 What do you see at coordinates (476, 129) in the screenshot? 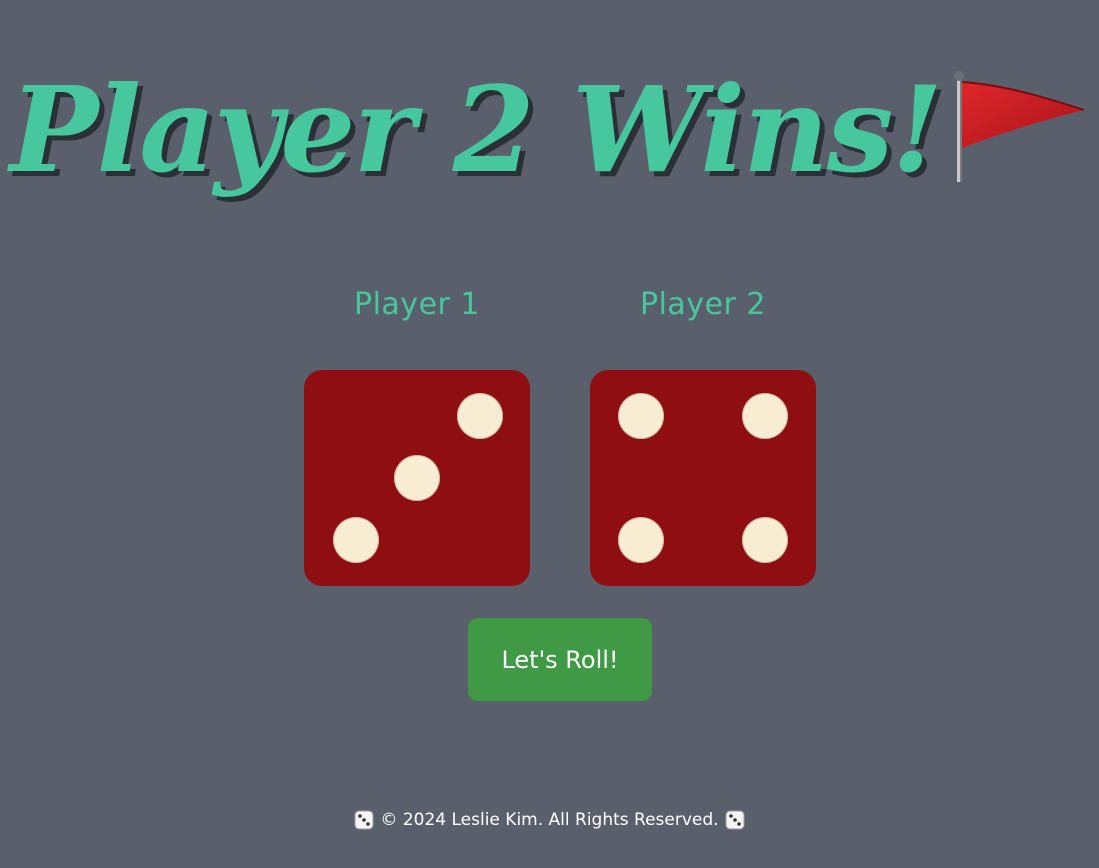
I see `page-title: Player 2 Wins!` at bounding box center [476, 129].